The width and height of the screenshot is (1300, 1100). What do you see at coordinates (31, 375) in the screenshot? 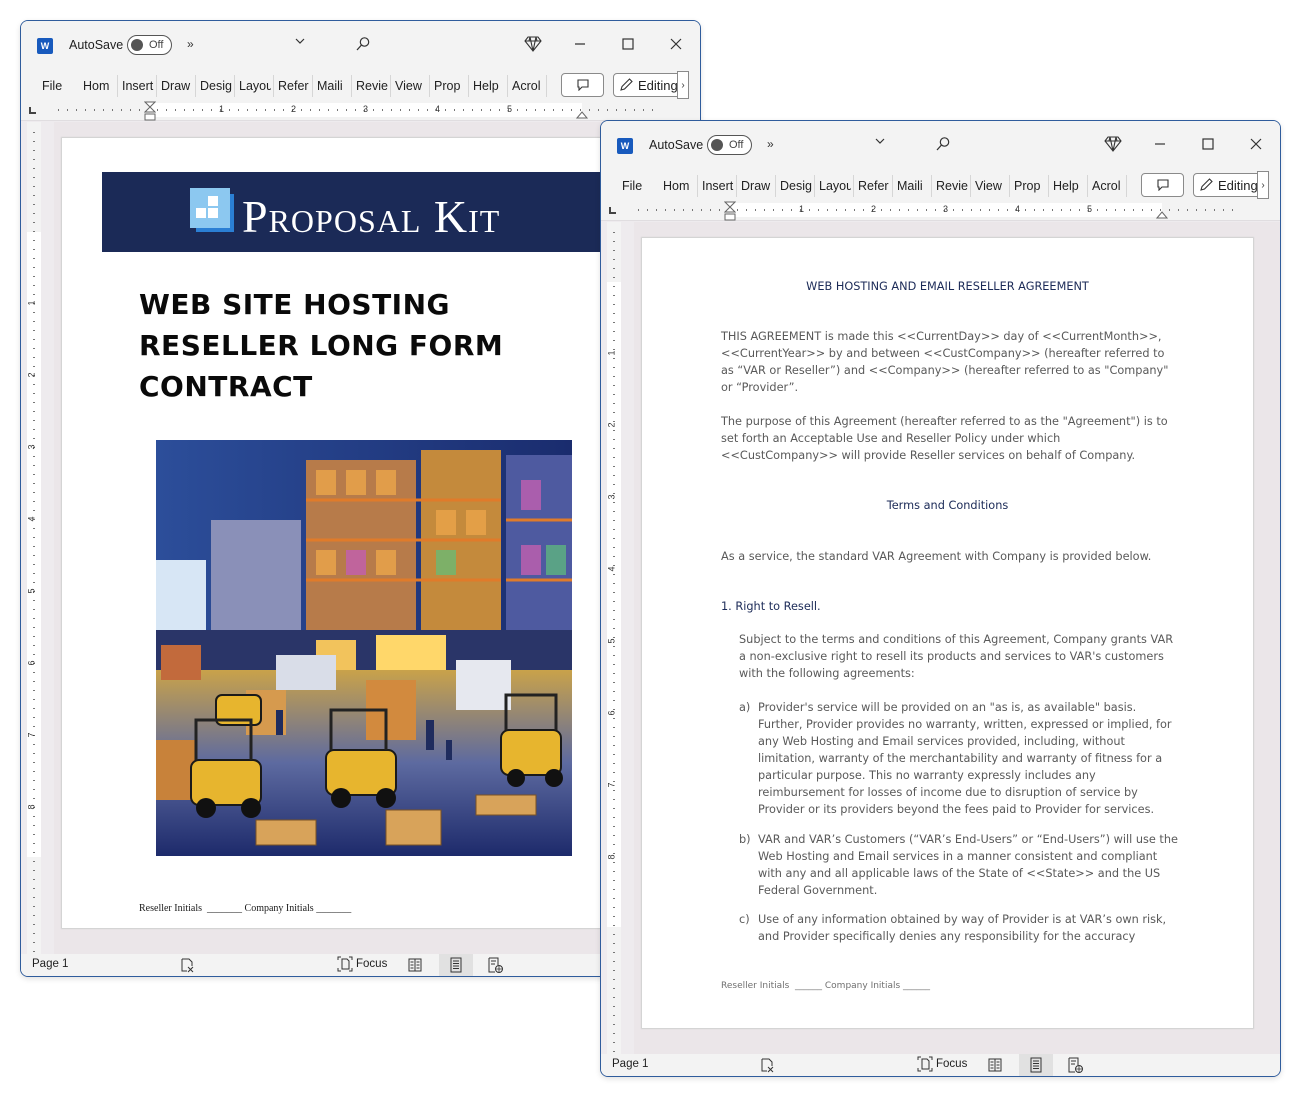
I see `ruler-number: 2` at bounding box center [31, 375].